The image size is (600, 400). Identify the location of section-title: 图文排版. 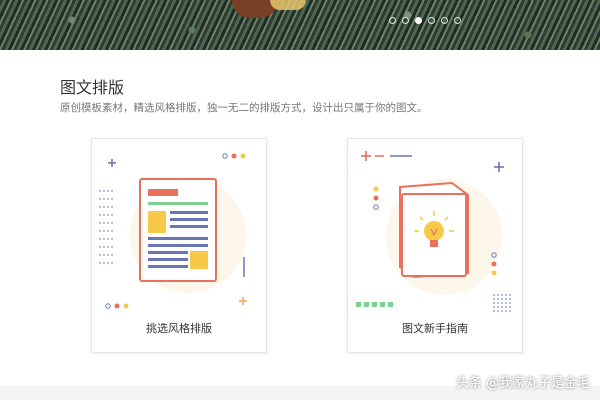
(92, 87).